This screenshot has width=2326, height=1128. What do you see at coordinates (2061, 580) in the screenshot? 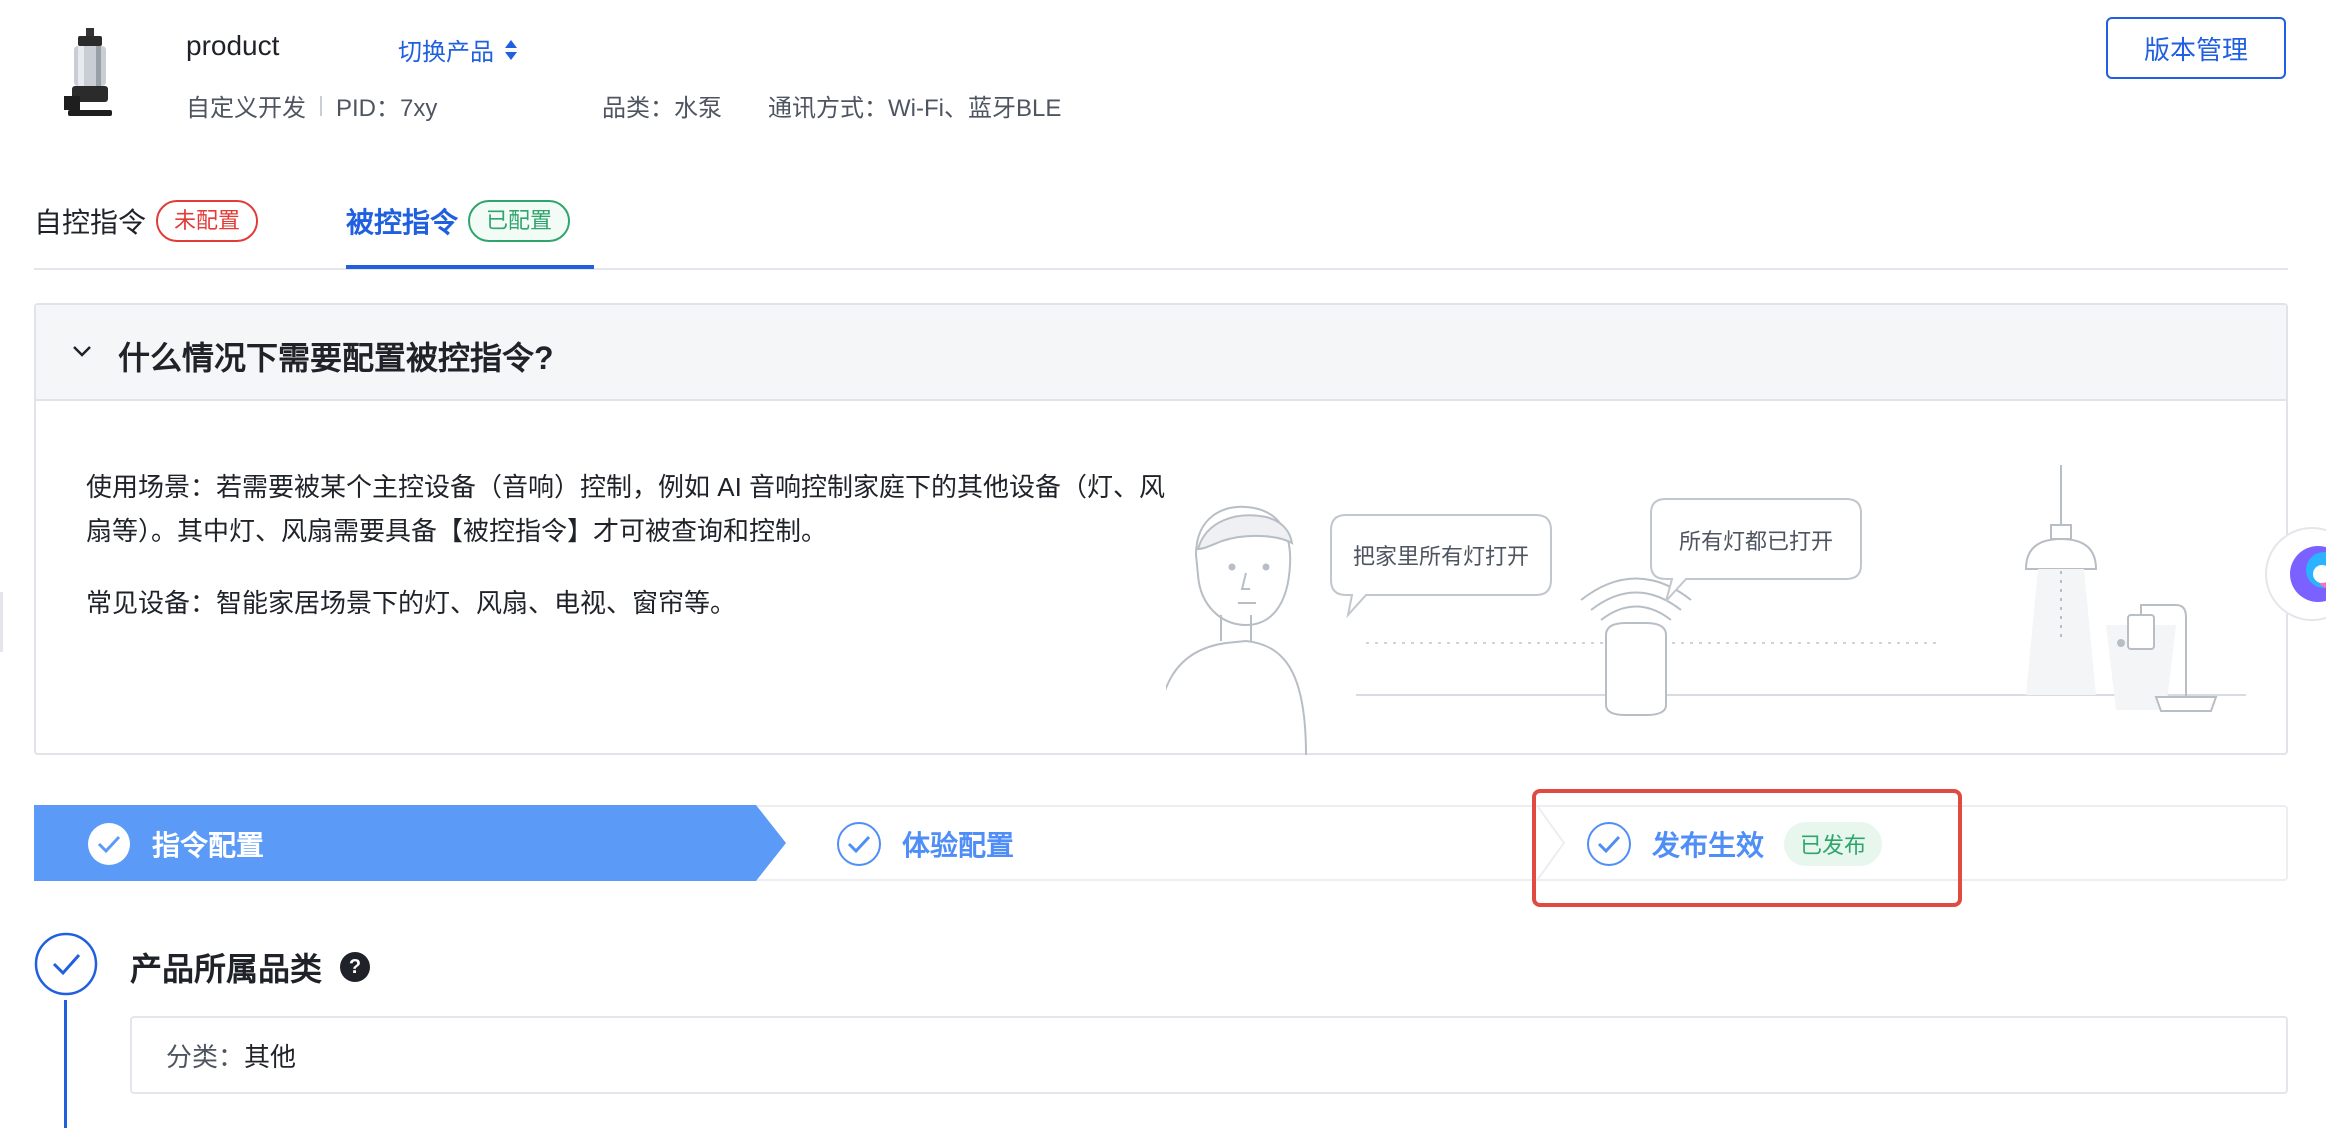
I see `ceiling-lamp` at bounding box center [2061, 580].